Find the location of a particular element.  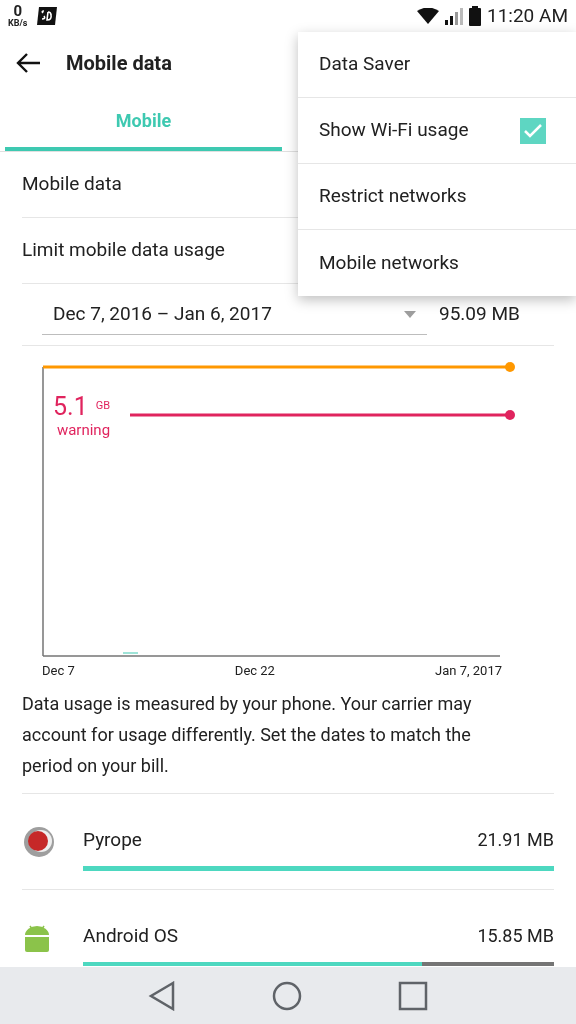

clock: 11:20 AM is located at coordinates (527, 15).